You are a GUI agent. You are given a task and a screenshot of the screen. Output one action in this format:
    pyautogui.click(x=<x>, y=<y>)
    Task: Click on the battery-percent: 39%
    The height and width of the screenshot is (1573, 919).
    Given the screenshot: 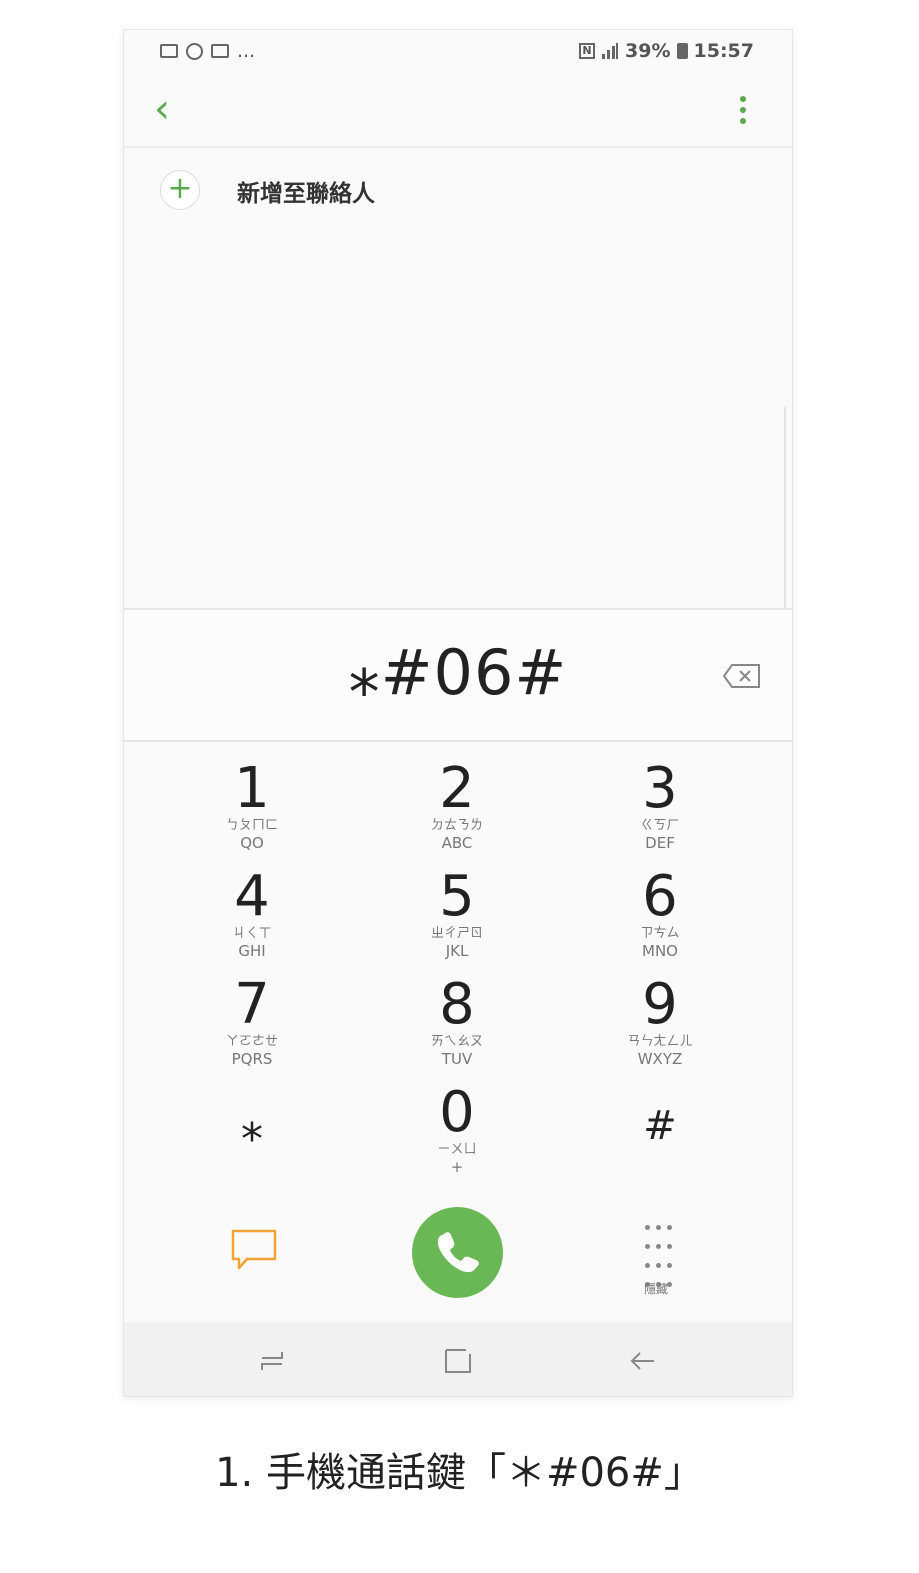 What is the action you would take?
    pyautogui.click(x=648, y=51)
    